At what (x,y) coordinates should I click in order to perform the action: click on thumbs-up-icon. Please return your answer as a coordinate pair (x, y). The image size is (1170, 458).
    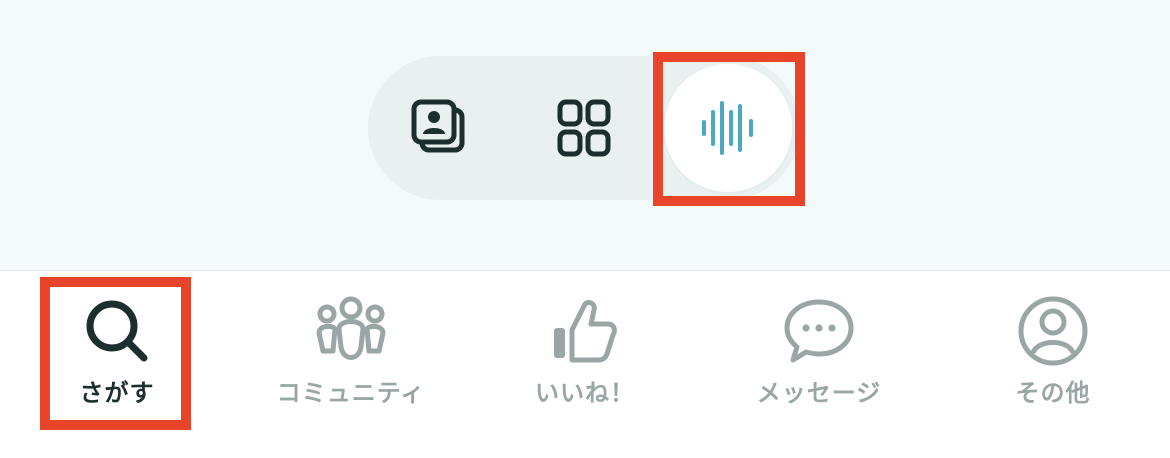
    Looking at the image, I should click on (585, 331).